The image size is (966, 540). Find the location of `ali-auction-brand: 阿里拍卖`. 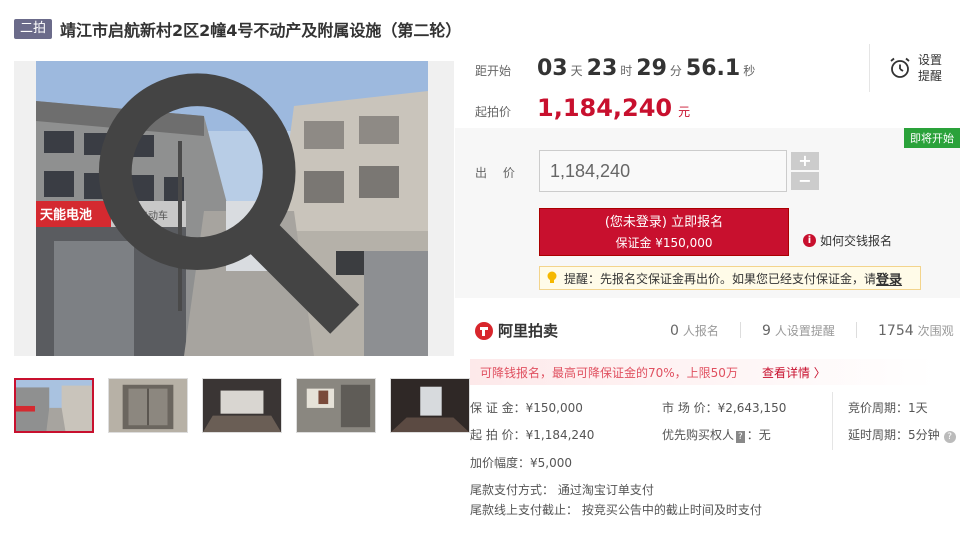

ali-auction-brand: 阿里拍卖 is located at coordinates (528, 331).